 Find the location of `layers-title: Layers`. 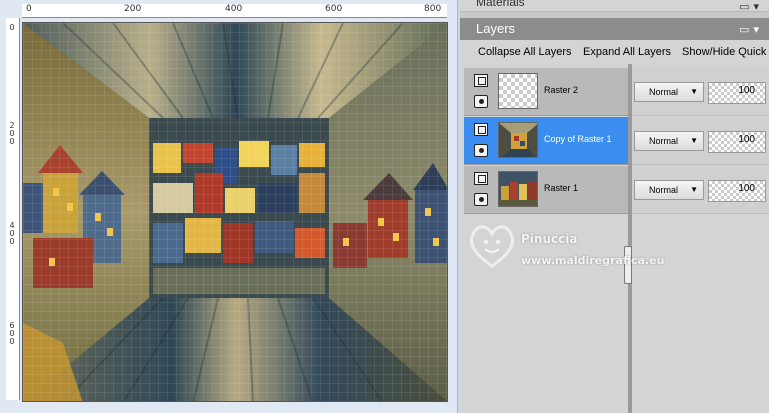

layers-title: Layers is located at coordinates (496, 28).